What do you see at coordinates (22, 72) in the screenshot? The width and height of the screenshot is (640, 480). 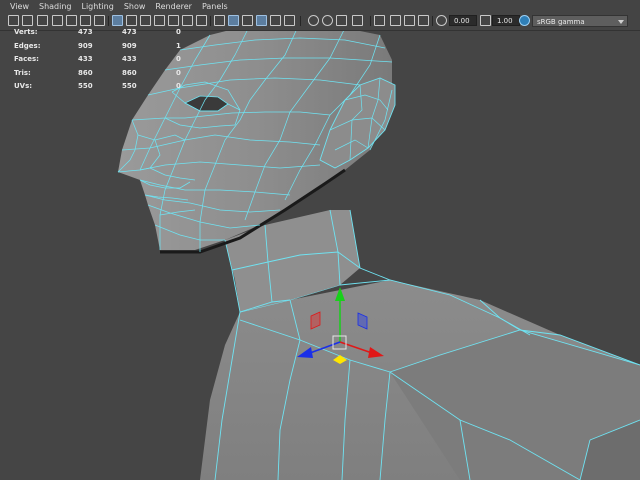 I see `hud-label: Tris:` at bounding box center [22, 72].